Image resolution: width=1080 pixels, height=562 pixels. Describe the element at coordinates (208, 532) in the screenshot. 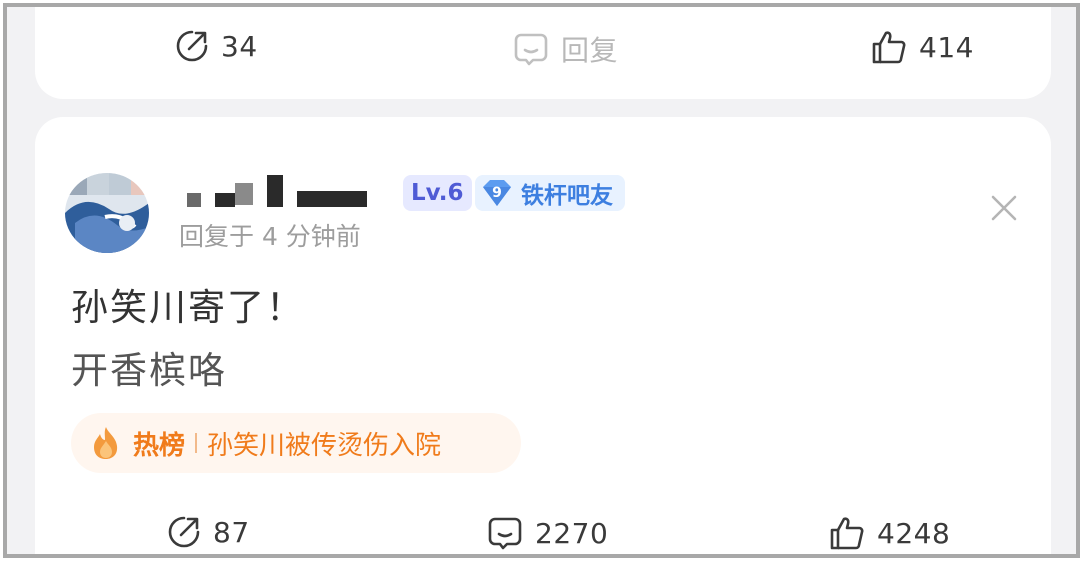

I see `share-button: 87` at that location.